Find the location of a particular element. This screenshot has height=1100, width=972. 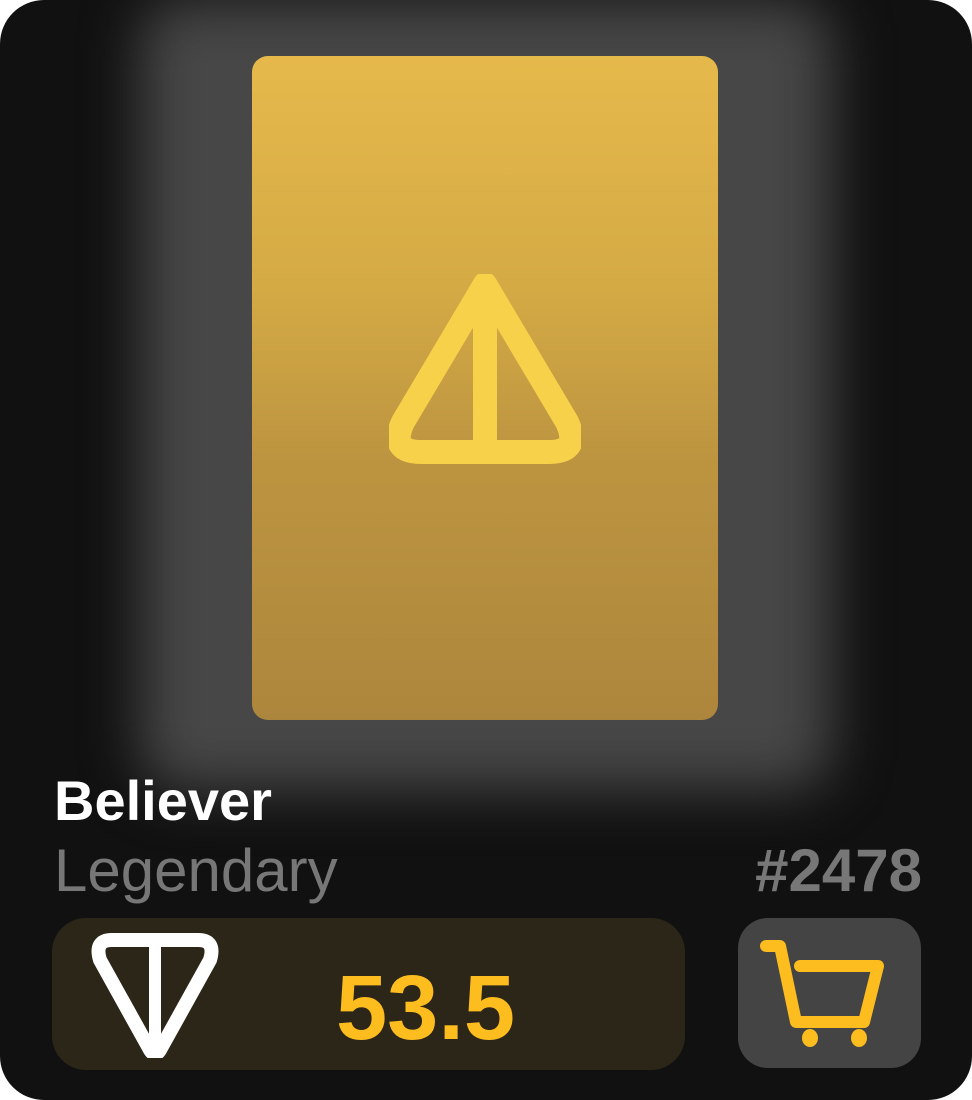

triangle-logo-icon is located at coordinates (485, 369).